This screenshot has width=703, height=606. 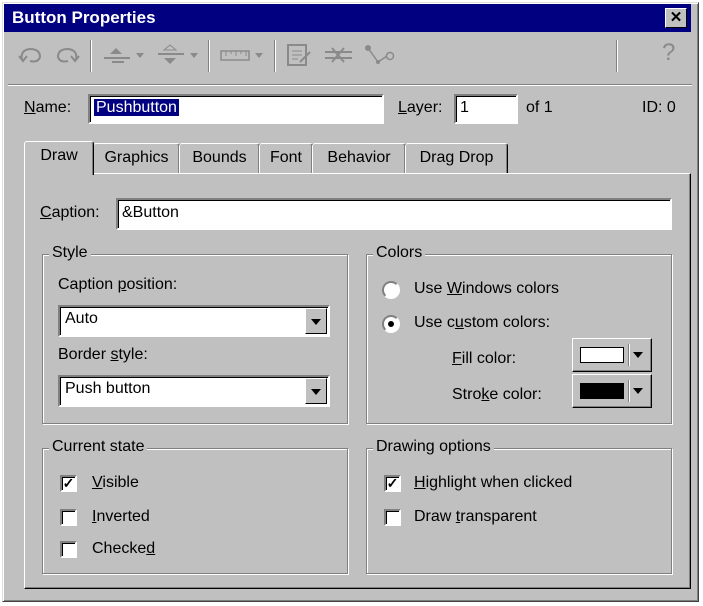 I want to click on inverted-label: Inverted, so click(x=121, y=516).